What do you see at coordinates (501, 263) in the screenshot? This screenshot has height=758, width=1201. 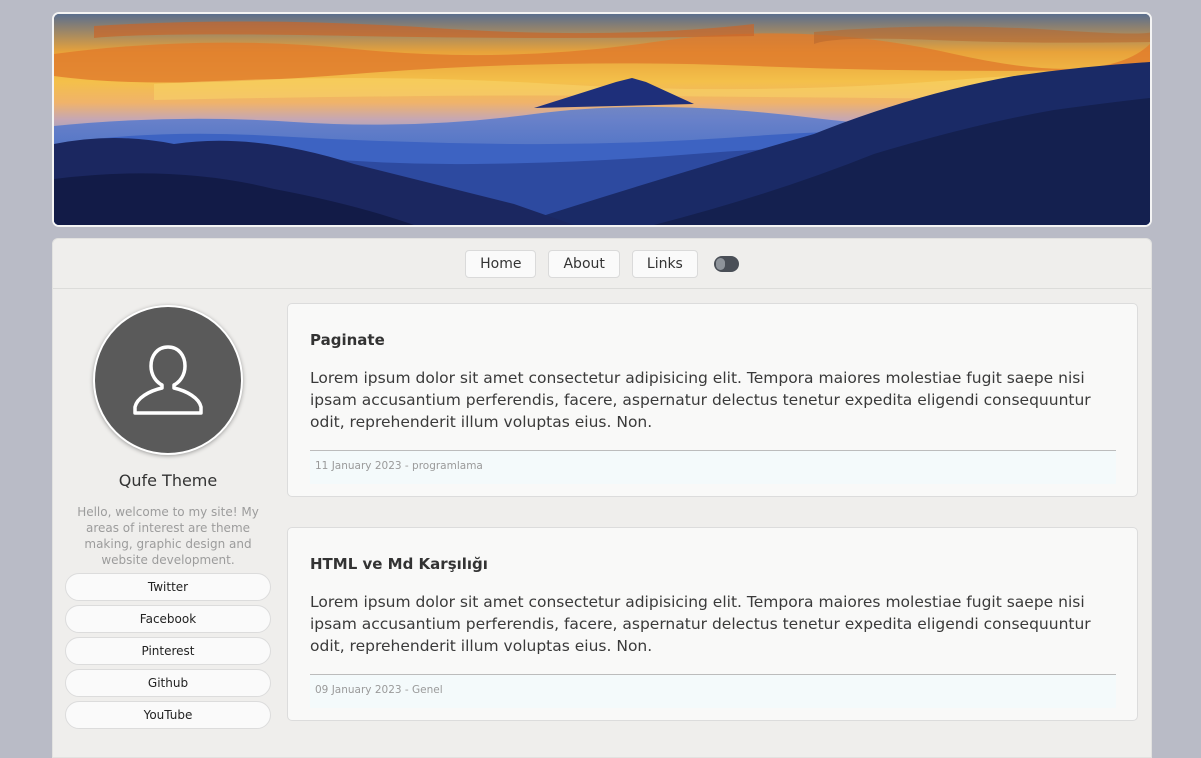 I see `nav-home-button: Home` at bounding box center [501, 263].